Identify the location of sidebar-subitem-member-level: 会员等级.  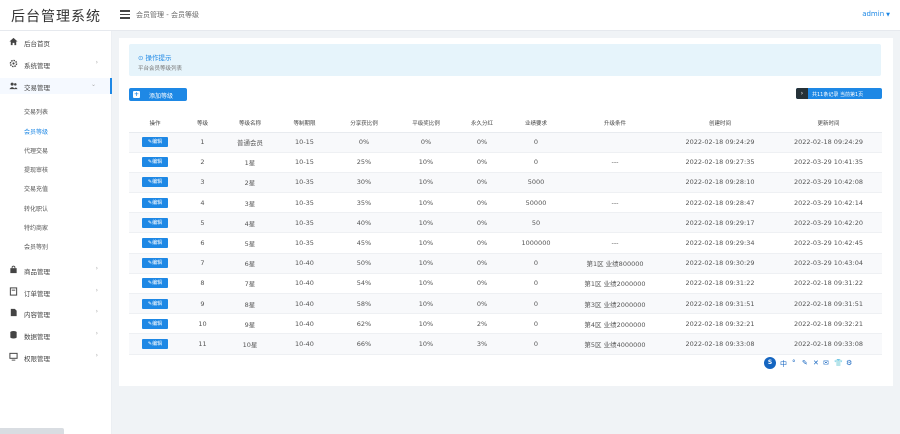
(36, 131).